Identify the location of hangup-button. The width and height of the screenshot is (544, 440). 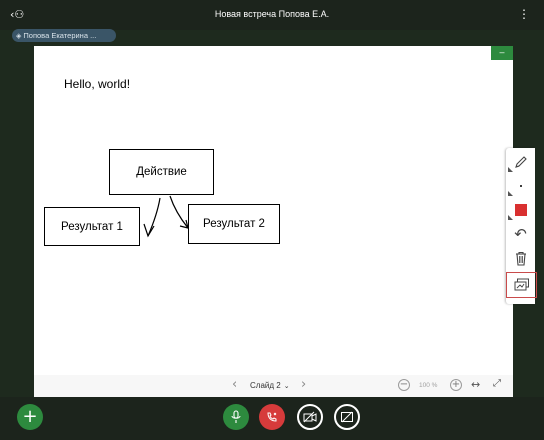
(272, 417).